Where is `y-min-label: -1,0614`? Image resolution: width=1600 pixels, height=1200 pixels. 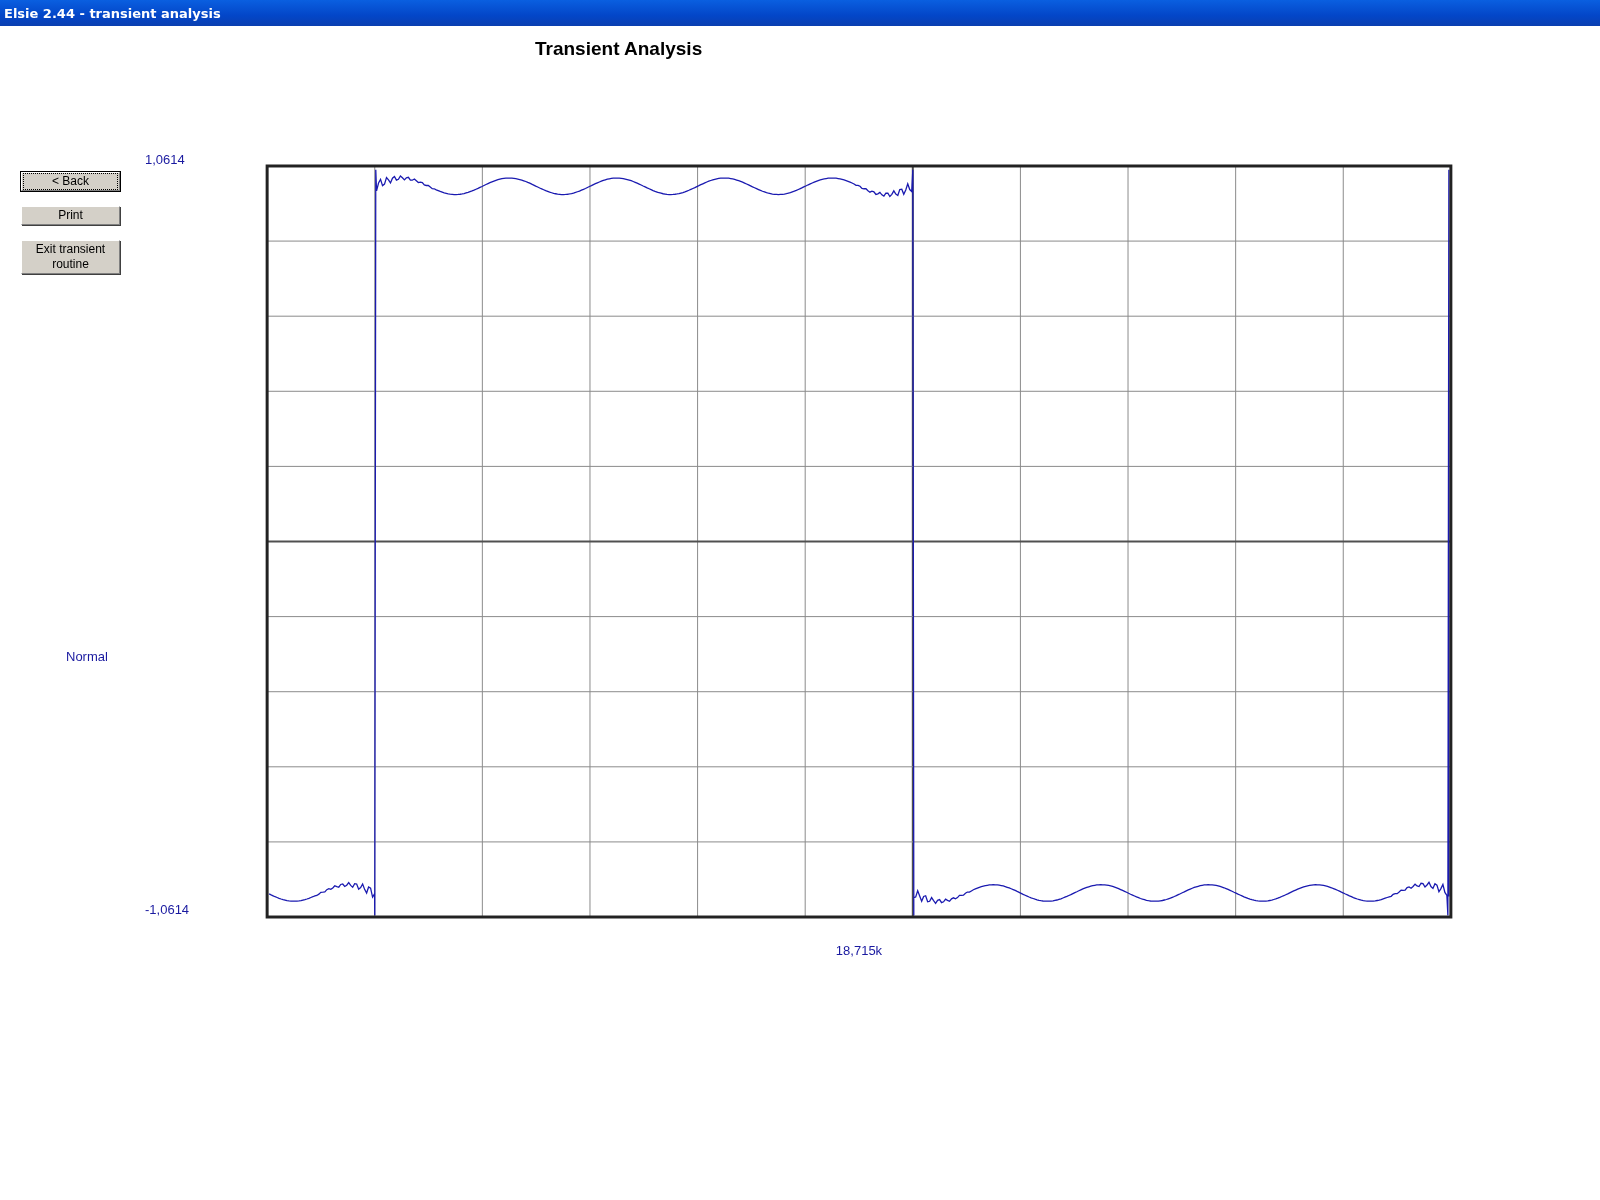 y-min-label: -1,0614 is located at coordinates (167, 909).